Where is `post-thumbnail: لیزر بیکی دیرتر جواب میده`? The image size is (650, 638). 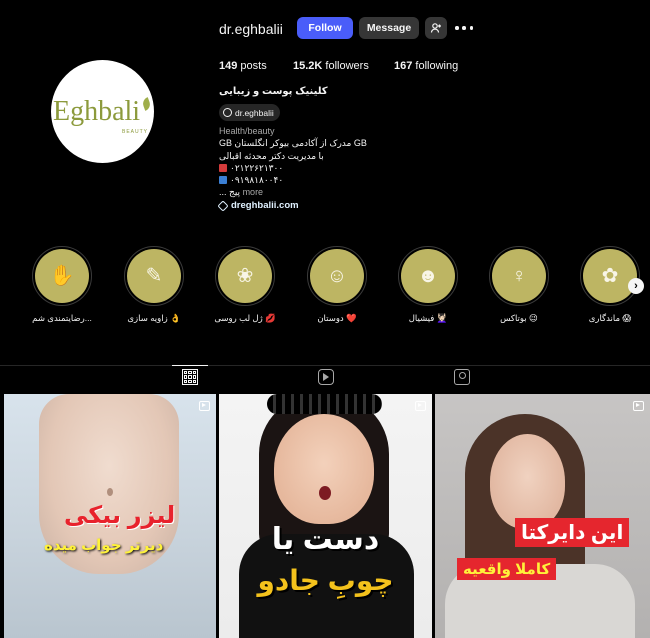 post-thumbnail: لیزر بیکی دیرتر جواب میده is located at coordinates (110, 516).